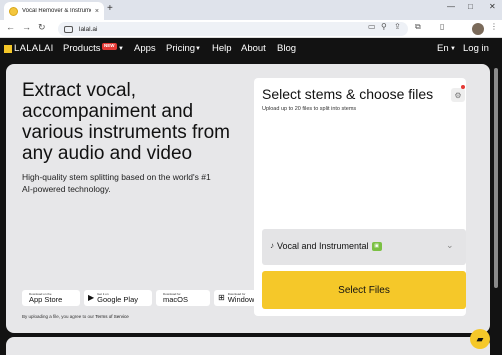 The width and height of the screenshot is (502, 355). Describe the element at coordinates (109, 46) in the screenshot. I see `new-badge: NEW` at that location.